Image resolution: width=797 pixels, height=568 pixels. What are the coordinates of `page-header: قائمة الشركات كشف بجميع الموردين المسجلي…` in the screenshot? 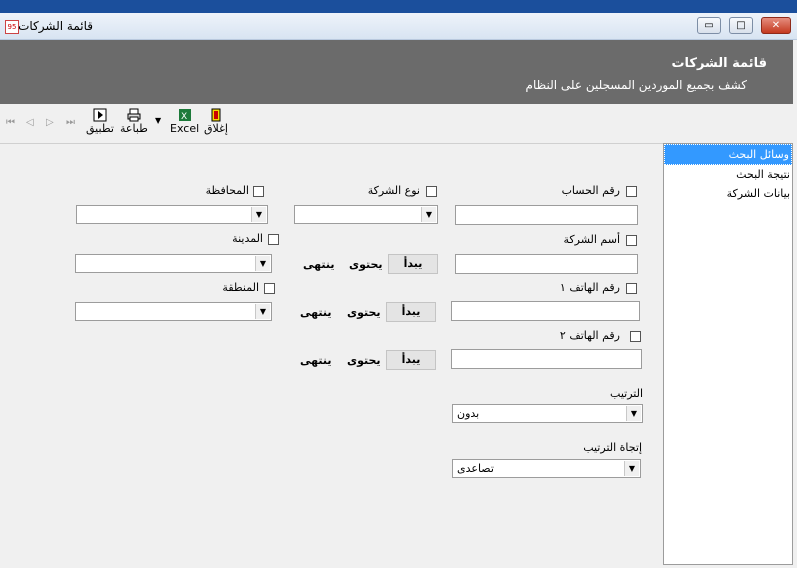 It's located at (396, 72).